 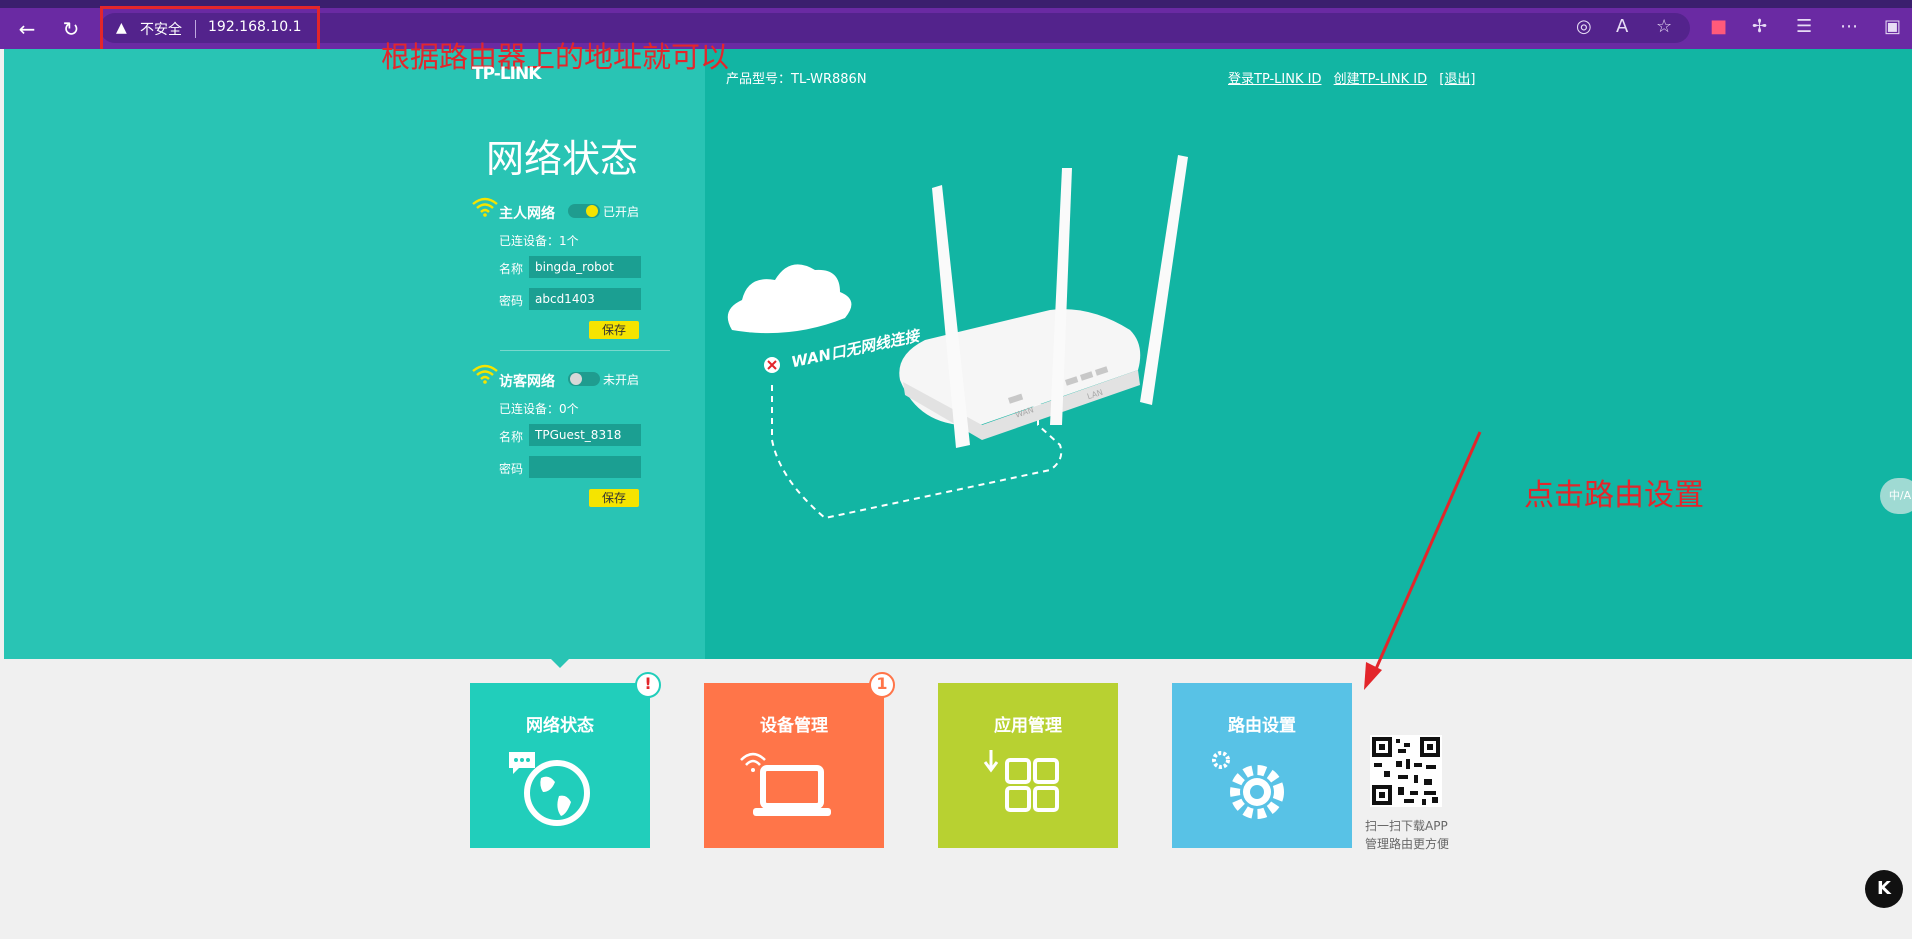 What do you see at coordinates (1614, 495) in the screenshot?
I see `annotation-arrow-note: 点击路由设置` at bounding box center [1614, 495].